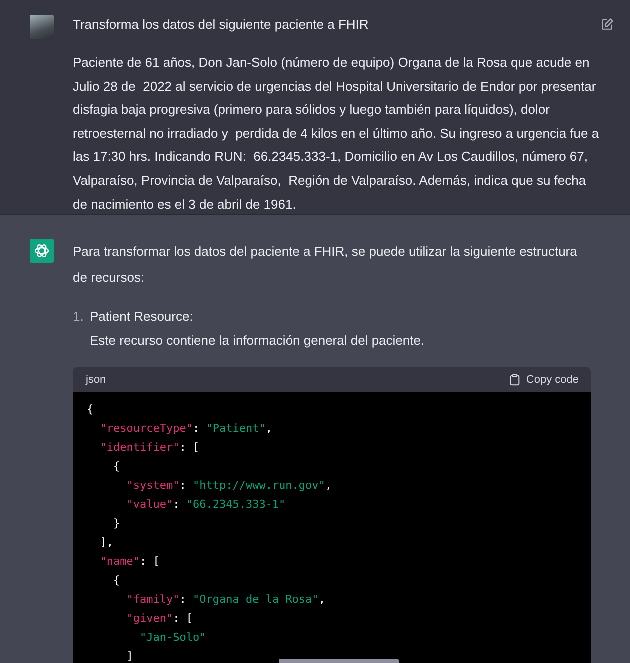 This screenshot has width=630, height=663. I want to click on code-line: "Jan-Solo", so click(172, 638).